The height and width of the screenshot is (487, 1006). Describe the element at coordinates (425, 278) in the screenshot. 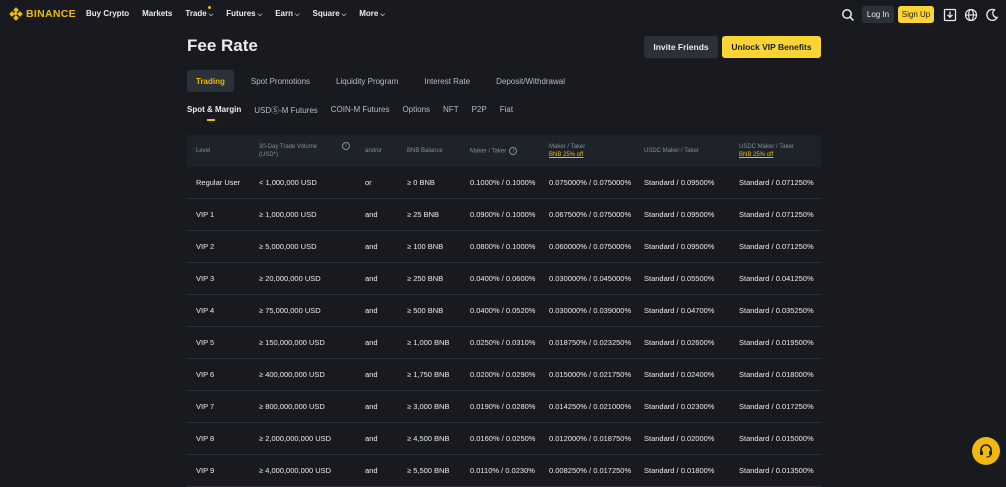

I see `bnb-balance-cell: ≥ 250 BNB` at that location.